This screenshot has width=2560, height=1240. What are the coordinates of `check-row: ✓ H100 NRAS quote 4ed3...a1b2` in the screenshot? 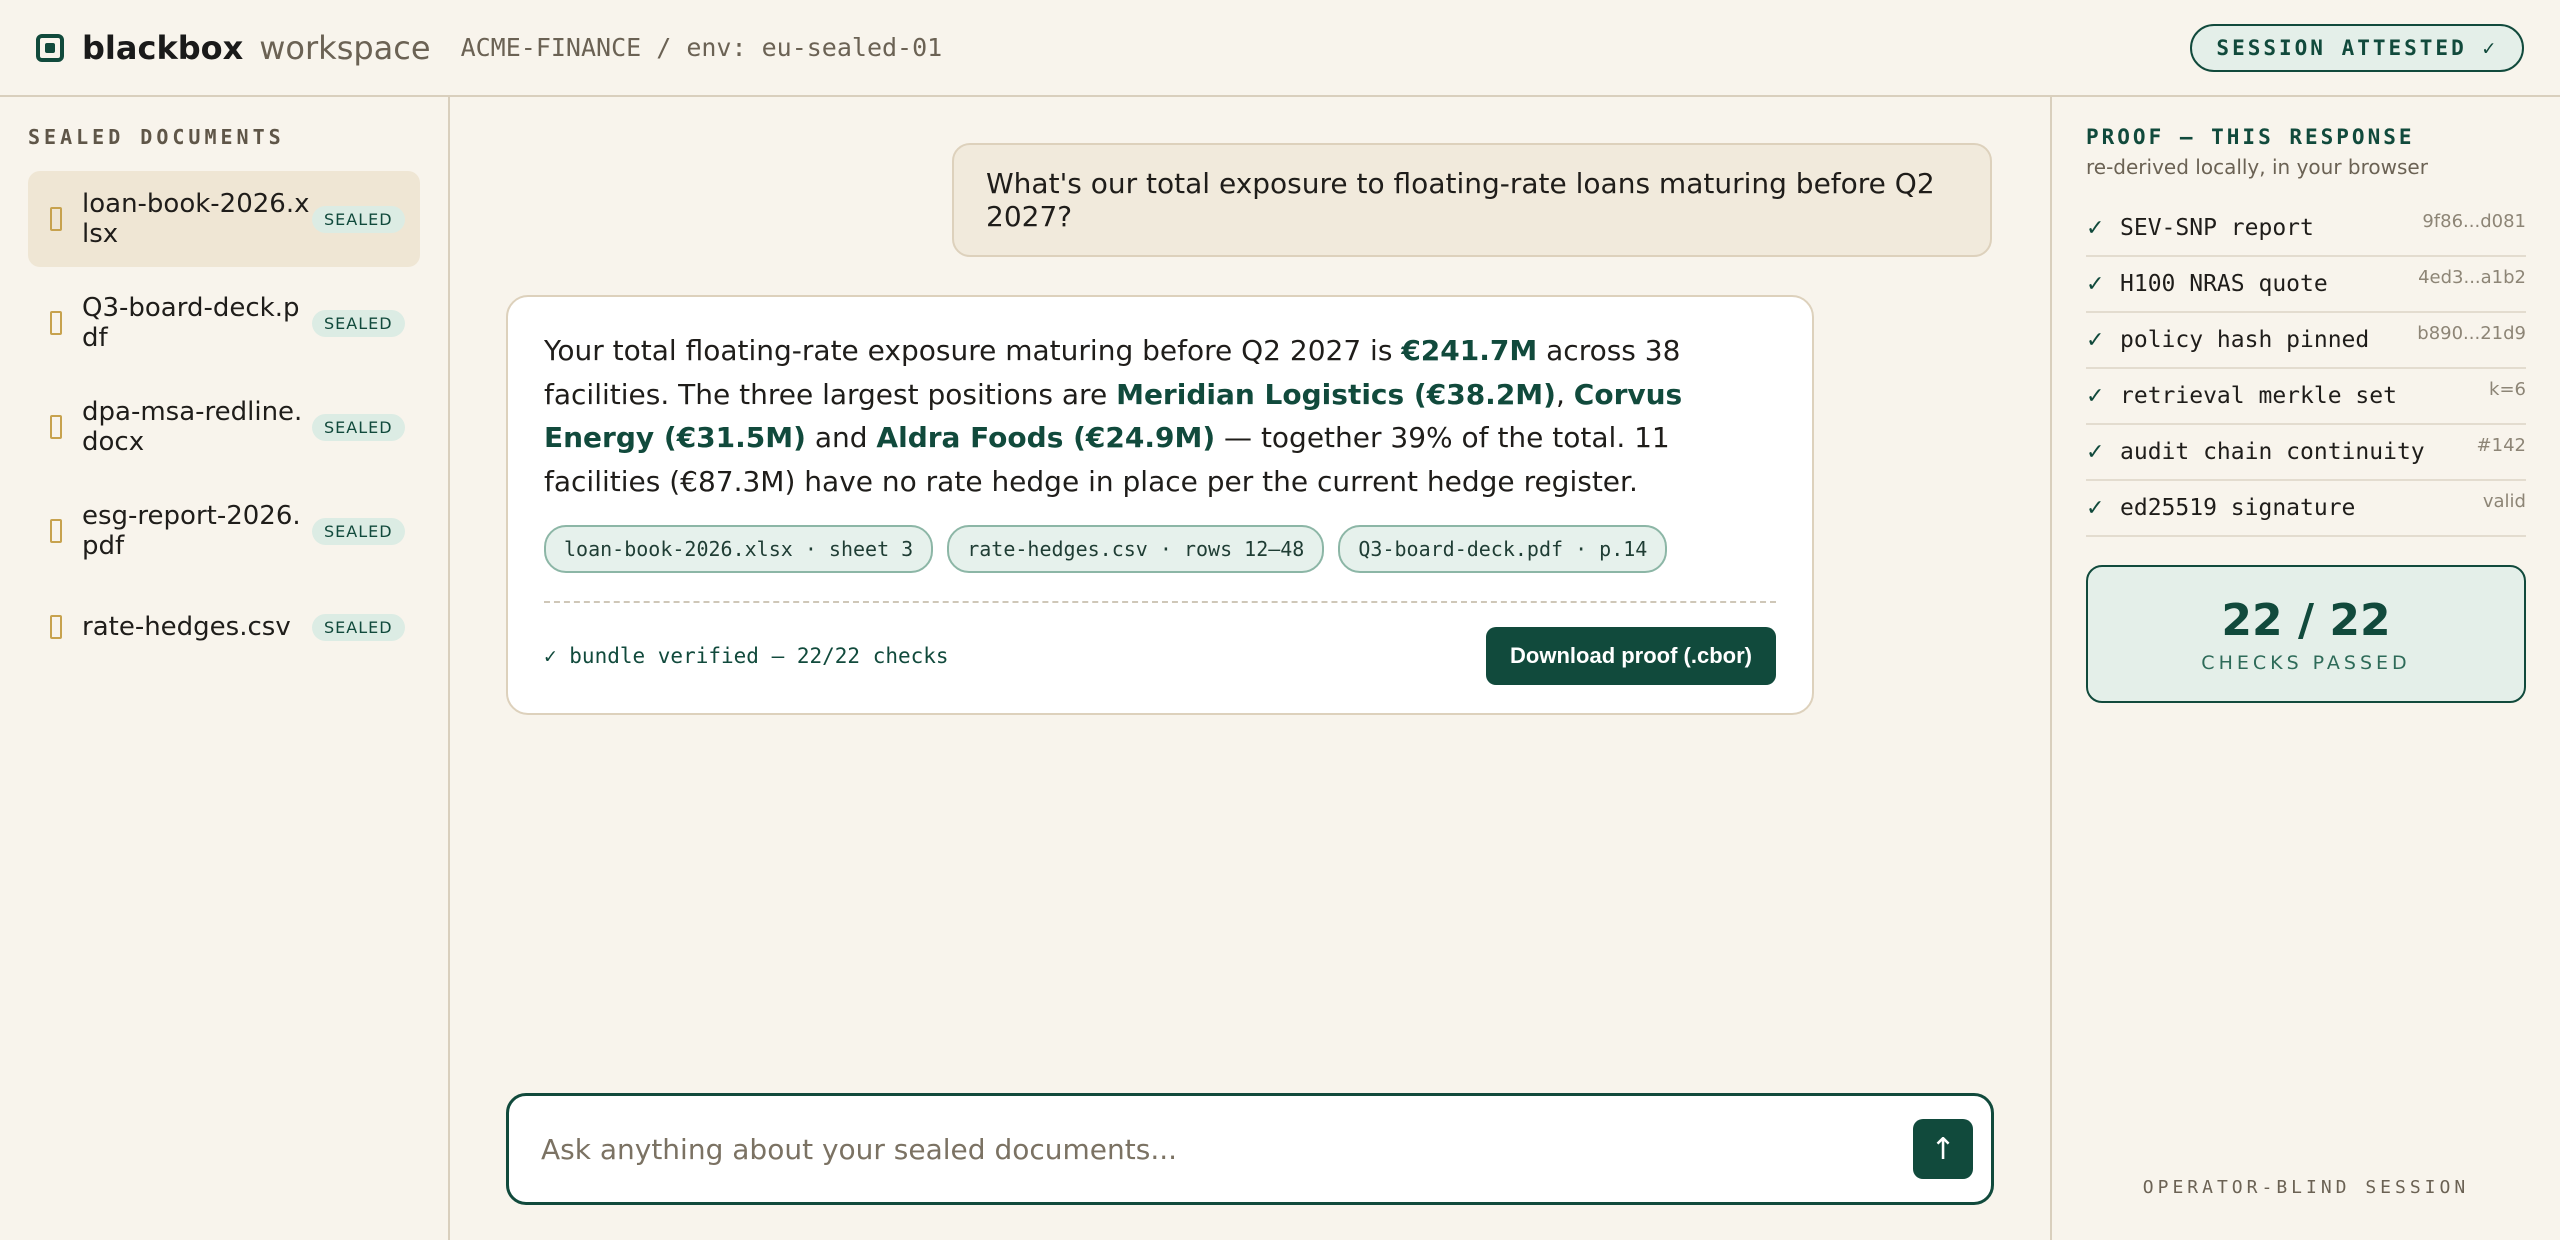 It's located at (2306, 285).